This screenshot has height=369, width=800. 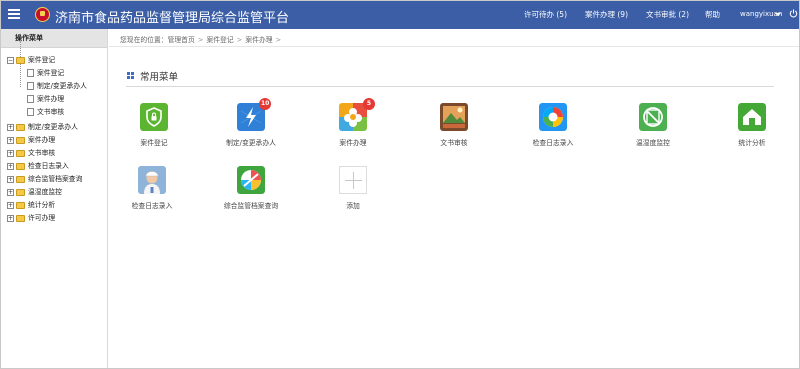 What do you see at coordinates (553, 117) in the screenshot?
I see `swirl-icon` at bounding box center [553, 117].